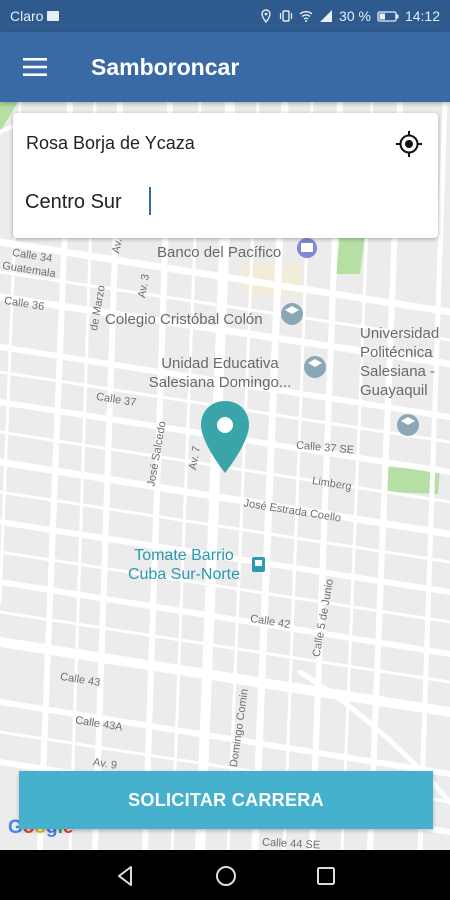 The height and width of the screenshot is (900, 450). I want to click on poi-tomate-barrio: Tomate Barrio Cuba Sur-Norte, so click(184, 565).